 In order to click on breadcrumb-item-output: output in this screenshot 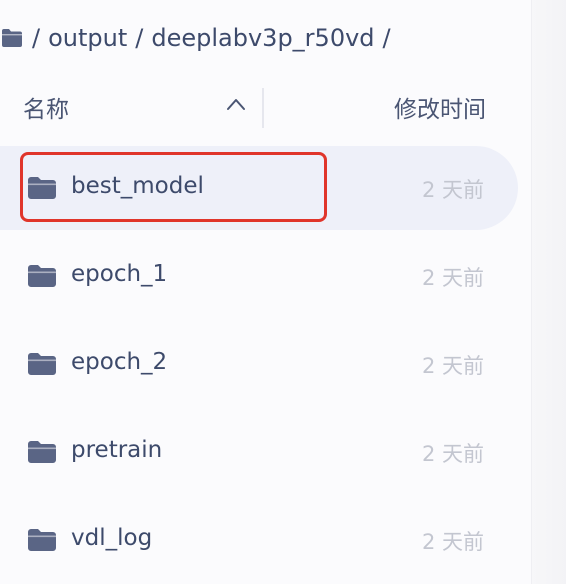, I will do `click(87, 38)`.